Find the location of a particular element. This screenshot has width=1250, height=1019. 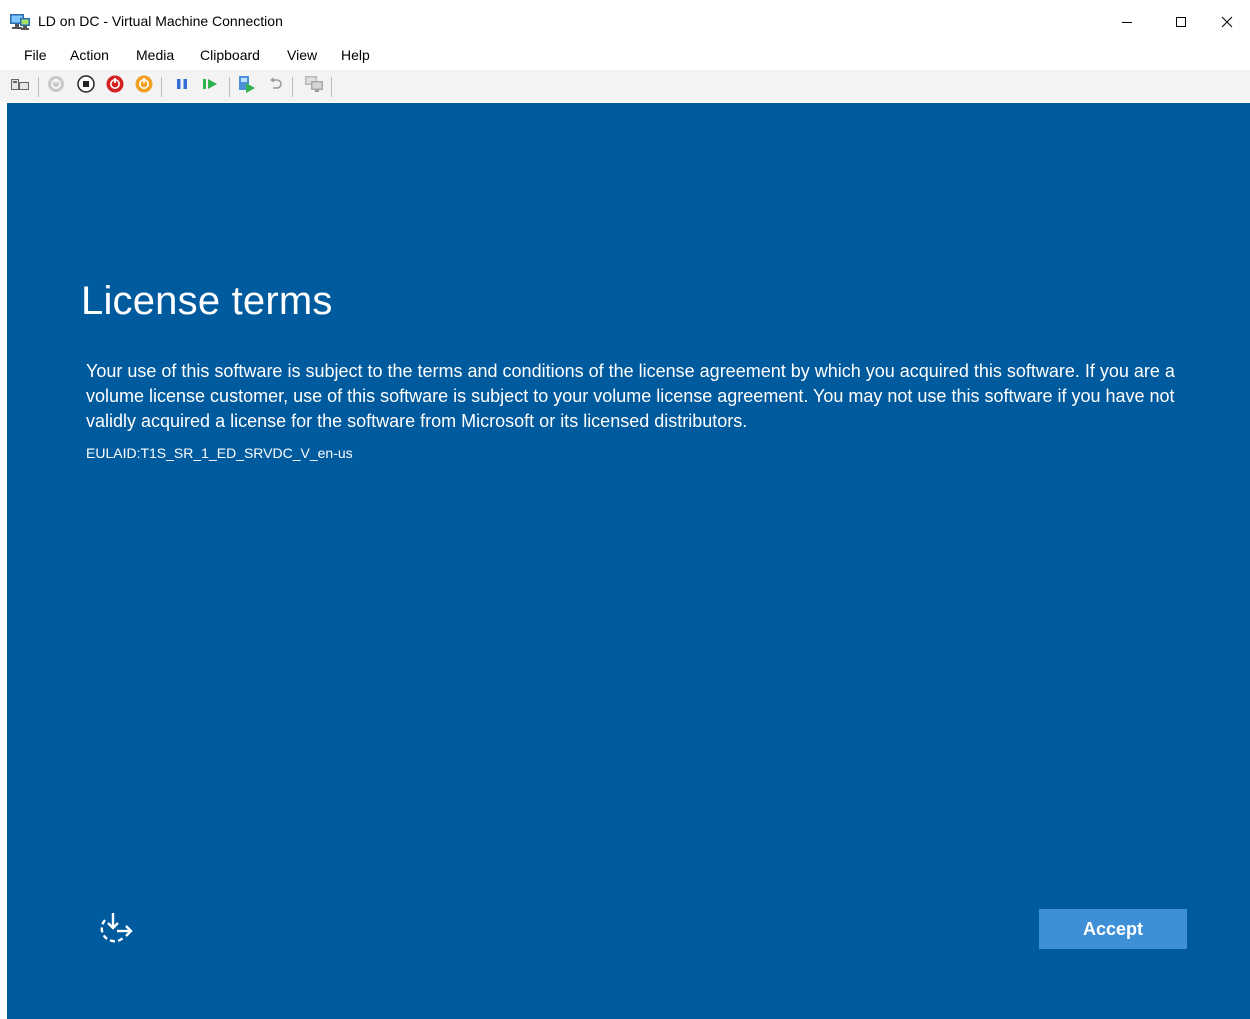

enhanced-session-icon is located at coordinates (314, 86).